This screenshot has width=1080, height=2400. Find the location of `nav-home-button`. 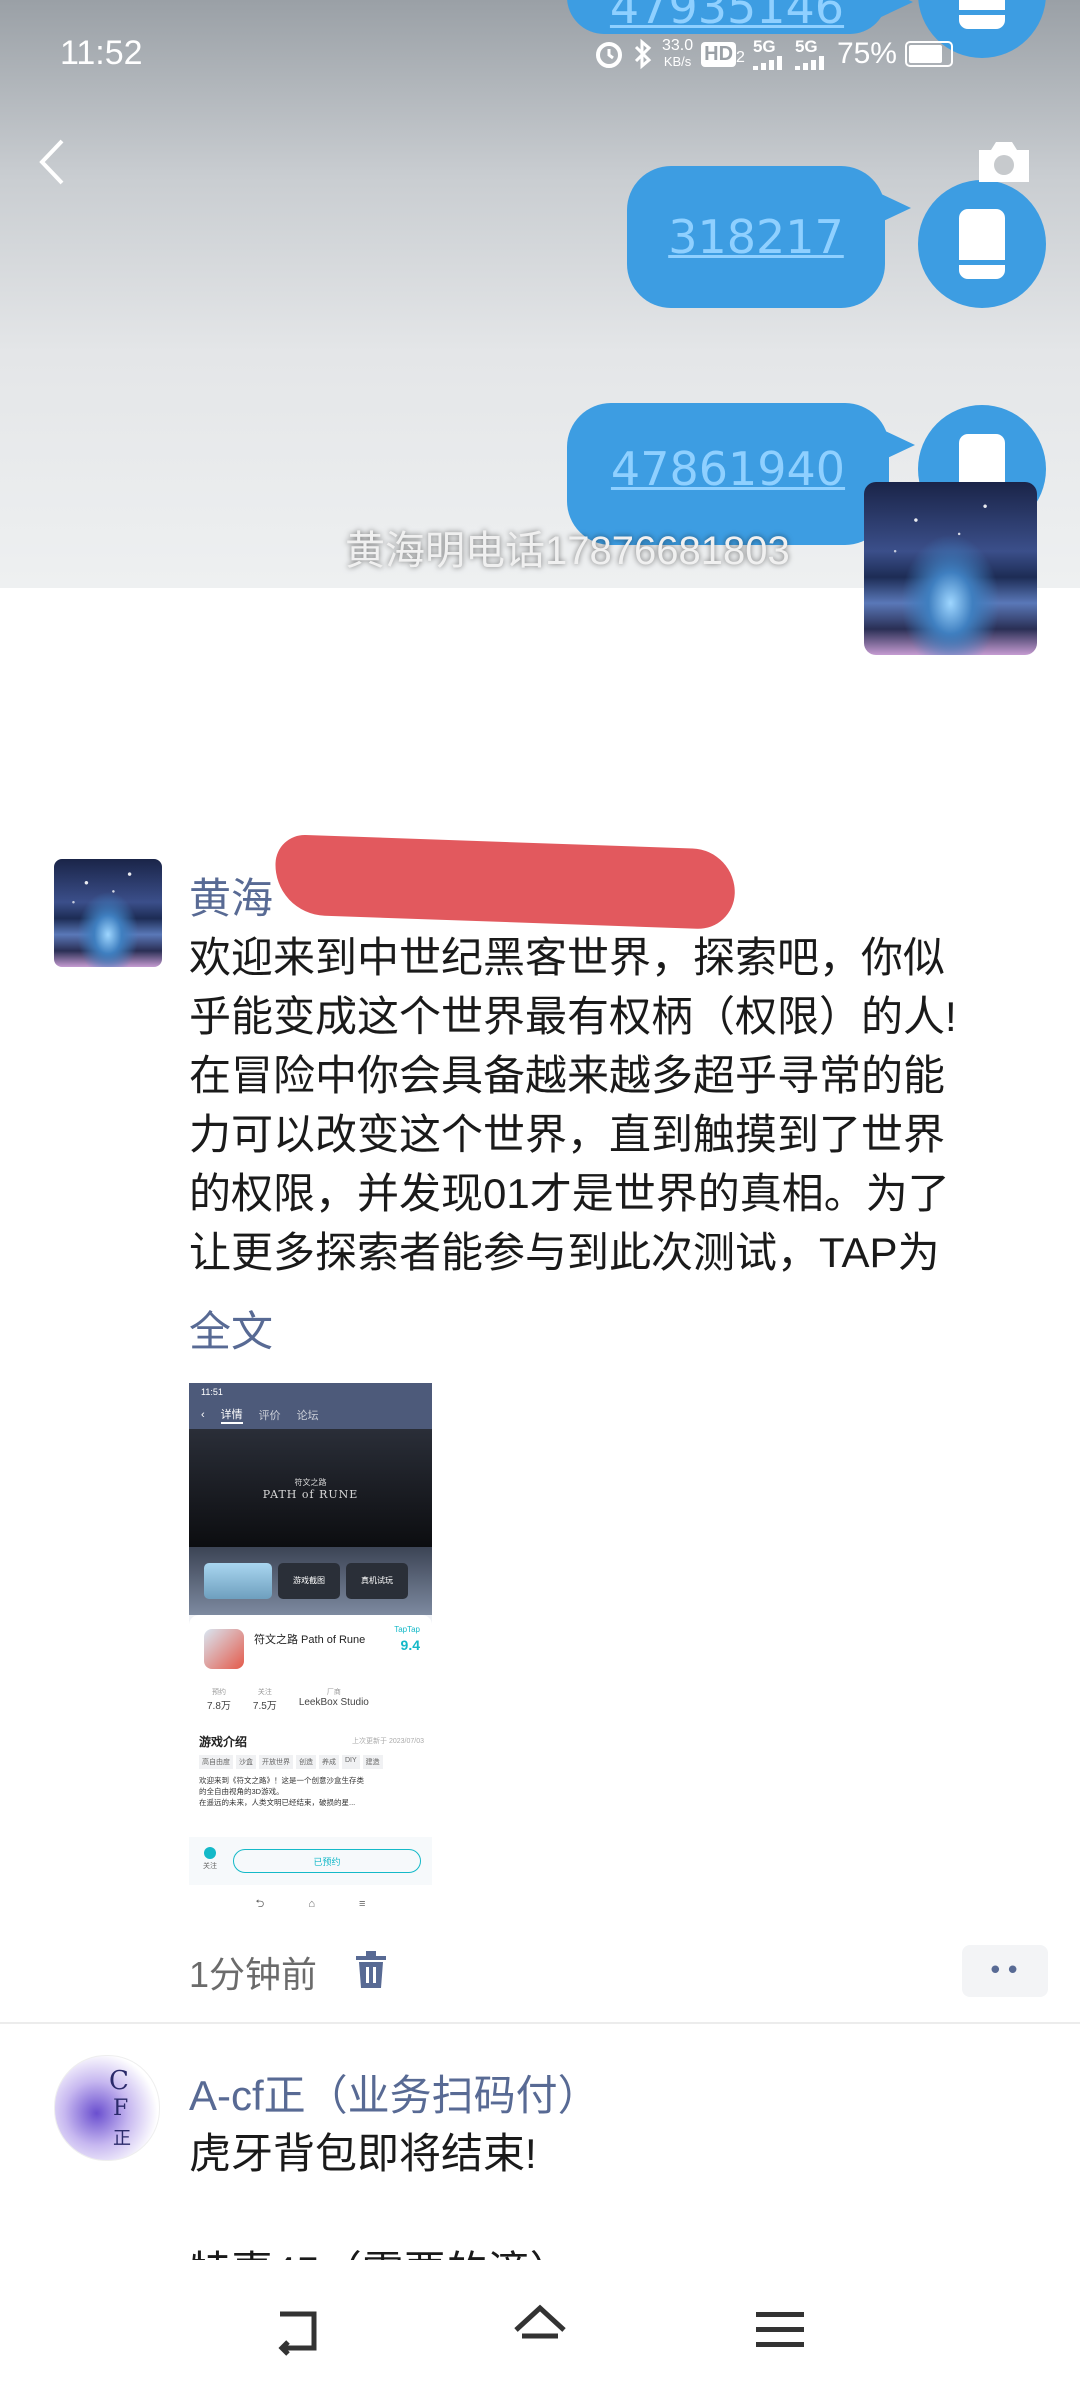

nav-home-button is located at coordinates (540, 2330).